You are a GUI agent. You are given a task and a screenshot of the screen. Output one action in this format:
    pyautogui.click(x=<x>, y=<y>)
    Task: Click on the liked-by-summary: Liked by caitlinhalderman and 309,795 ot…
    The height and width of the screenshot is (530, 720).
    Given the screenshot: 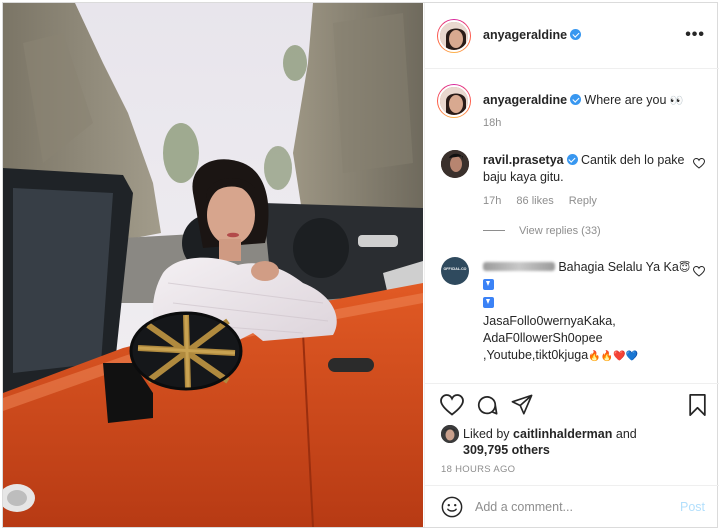 What is the action you would take?
    pyautogui.click(x=550, y=442)
    